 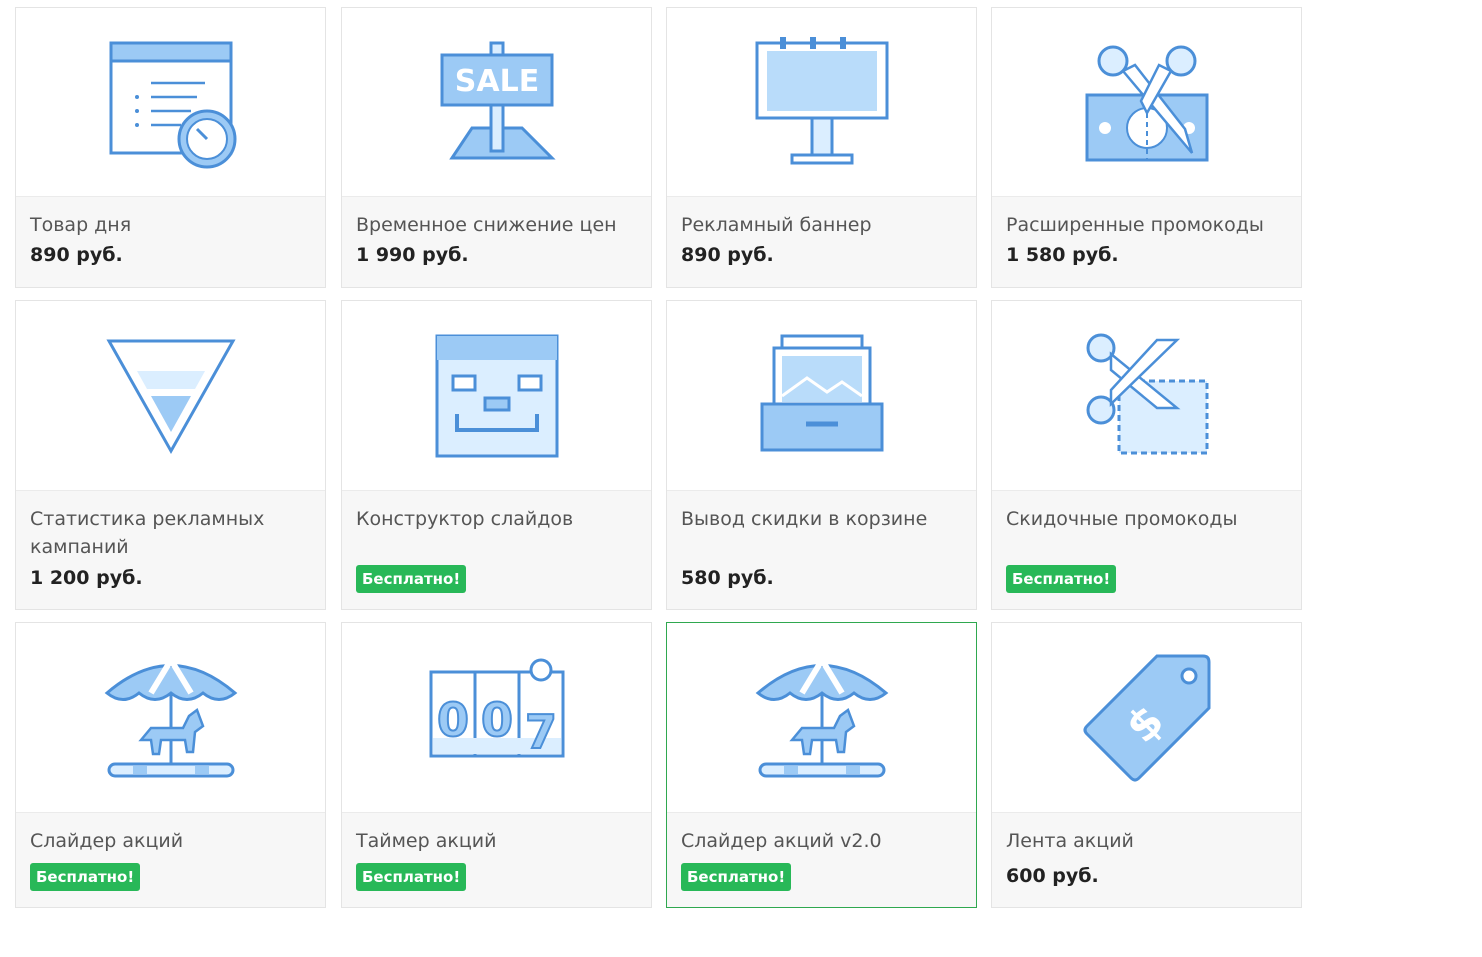 I want to click on card-footer: Лента акций 600 руб., so click(x=1146, y=859).